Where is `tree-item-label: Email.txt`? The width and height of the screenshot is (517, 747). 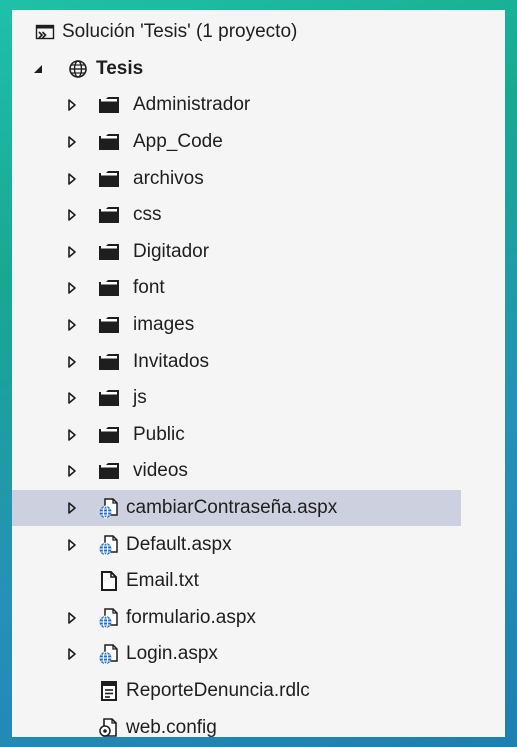 tree-item-label: Email.txt is located at coordinates (162, 581).